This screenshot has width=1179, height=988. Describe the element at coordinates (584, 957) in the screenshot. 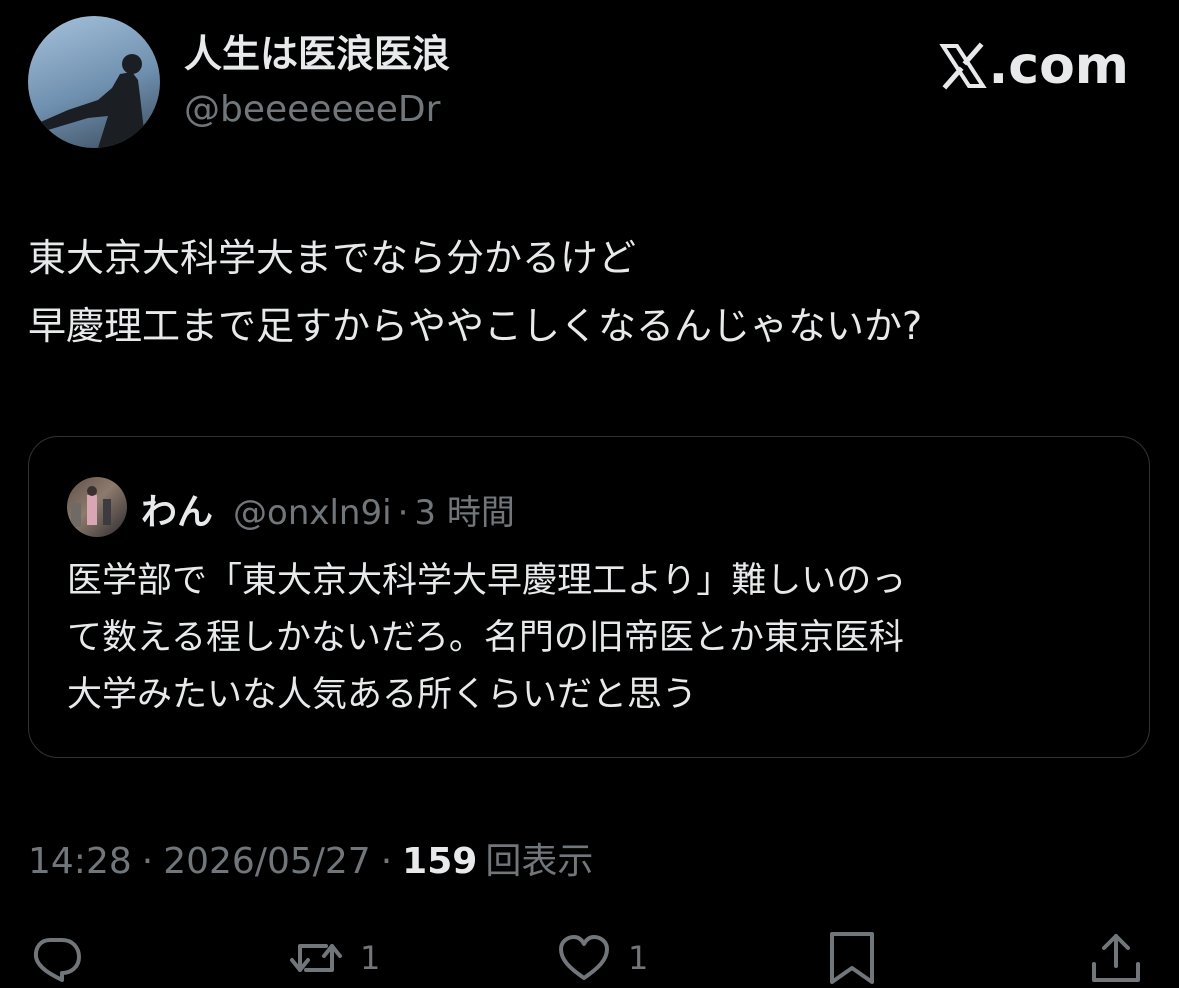

I see `heart-icon` at that location.